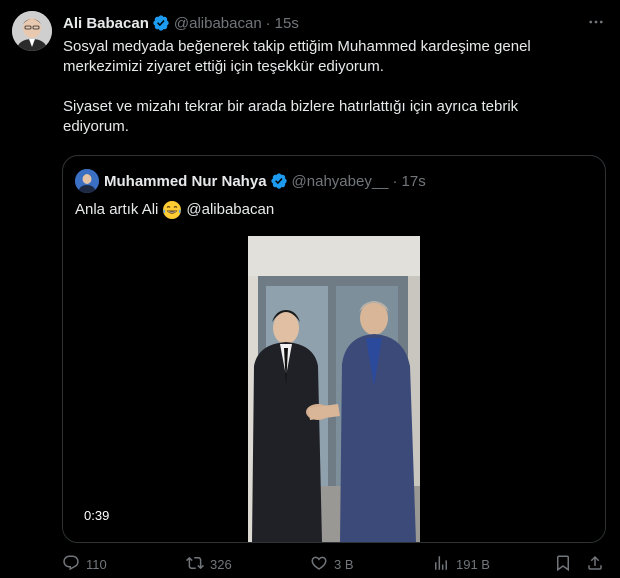 The width and height of the screenshot is (620, 578). I want to click on views-count: 191 B, so click(473, 564).